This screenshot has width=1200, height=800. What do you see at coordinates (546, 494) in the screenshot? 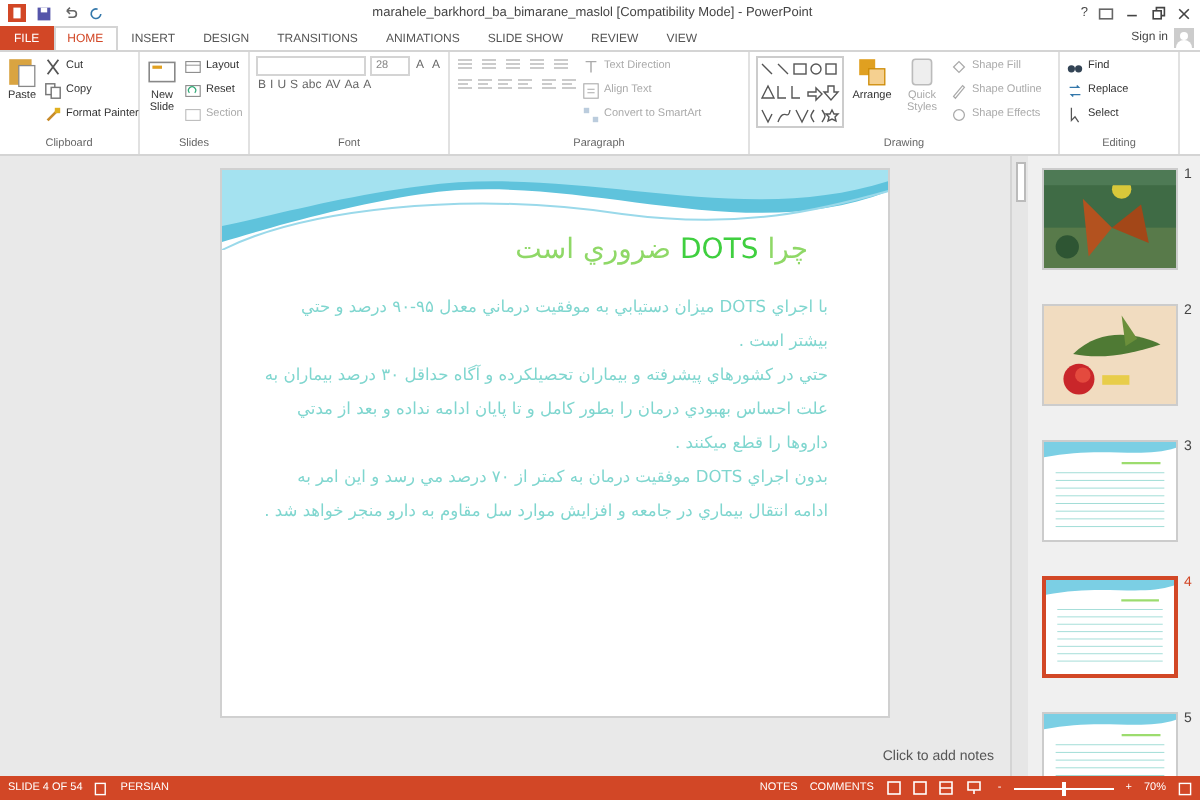
I see `slide-paragraph: بدون اجراي DOTS موفقيت درمان به كمتر از ۷۰ درصد مي رسد و اين امر به ادامه انتقال بيماري در جامعه و افزايش موارد سل مقاوم به دارو منجر خواهد شد .` at bounding box center [546, 494].